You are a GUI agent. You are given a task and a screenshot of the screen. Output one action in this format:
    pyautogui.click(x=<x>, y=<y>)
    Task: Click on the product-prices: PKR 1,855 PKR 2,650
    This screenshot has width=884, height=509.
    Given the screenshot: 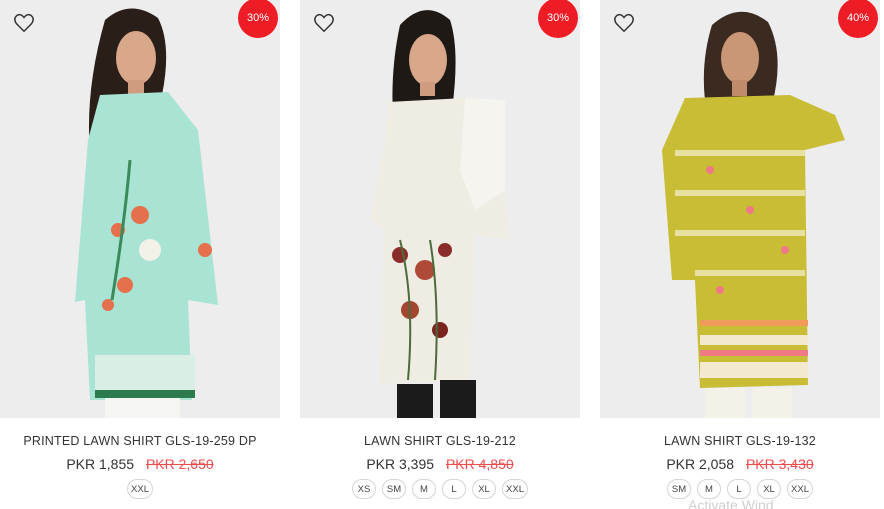 What is the action you would take?
    pyautogui.click(x=140, y=464)
    